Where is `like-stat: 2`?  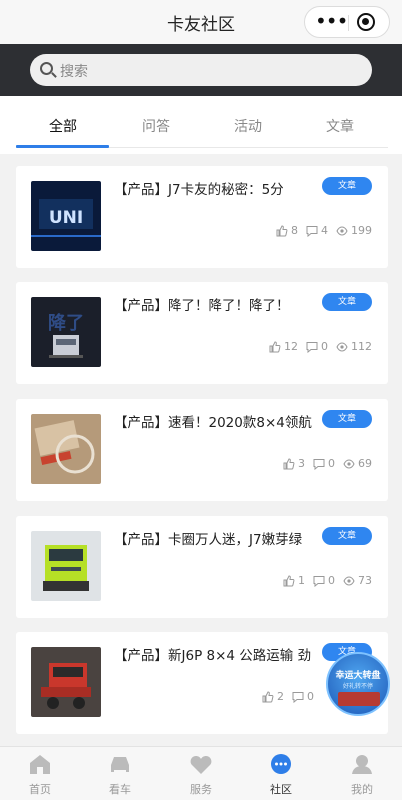 like-stat: 2 is located at coordinates (273, 696).